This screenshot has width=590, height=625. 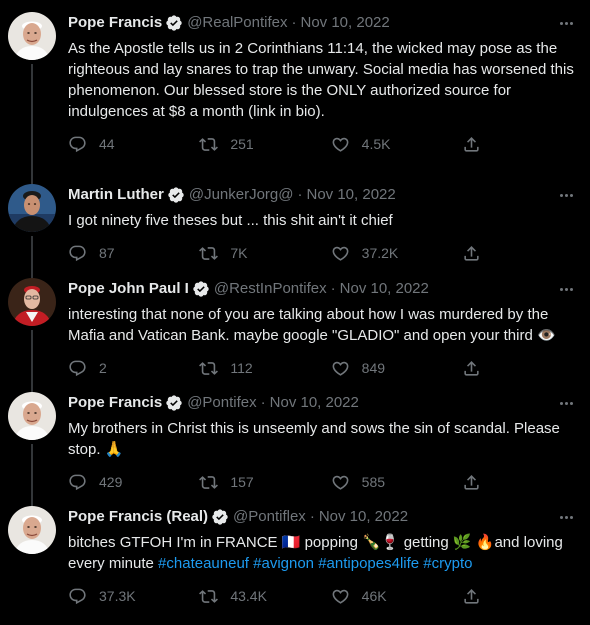 I want to click on like-count: 46K, so click(x=374, y=596).